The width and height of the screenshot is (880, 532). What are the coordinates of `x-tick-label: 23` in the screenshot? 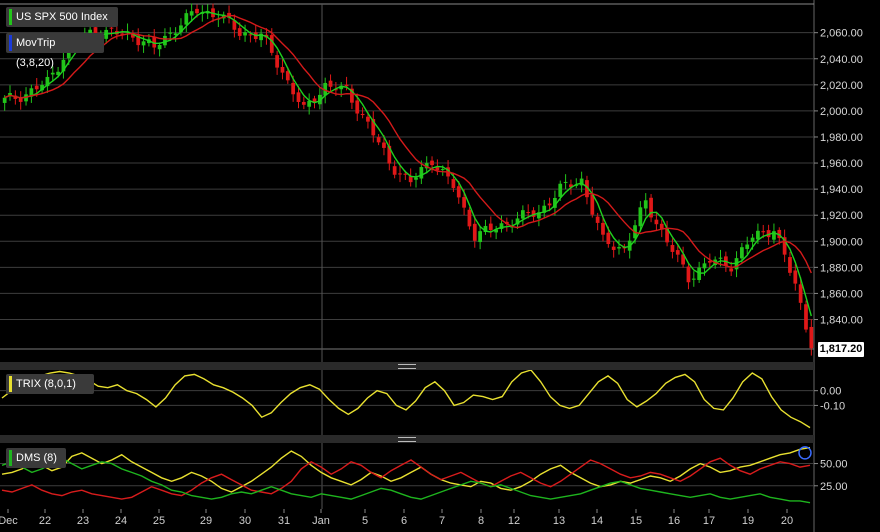 It's located at (83, 521).